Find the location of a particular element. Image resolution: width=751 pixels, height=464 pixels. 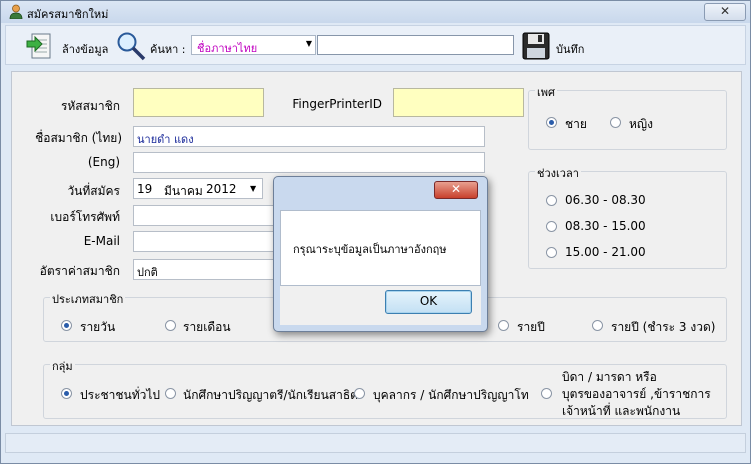

group-label-family-3: เจ้าหน้าที่ และพนักงาน is located at coordinates (621, 411).